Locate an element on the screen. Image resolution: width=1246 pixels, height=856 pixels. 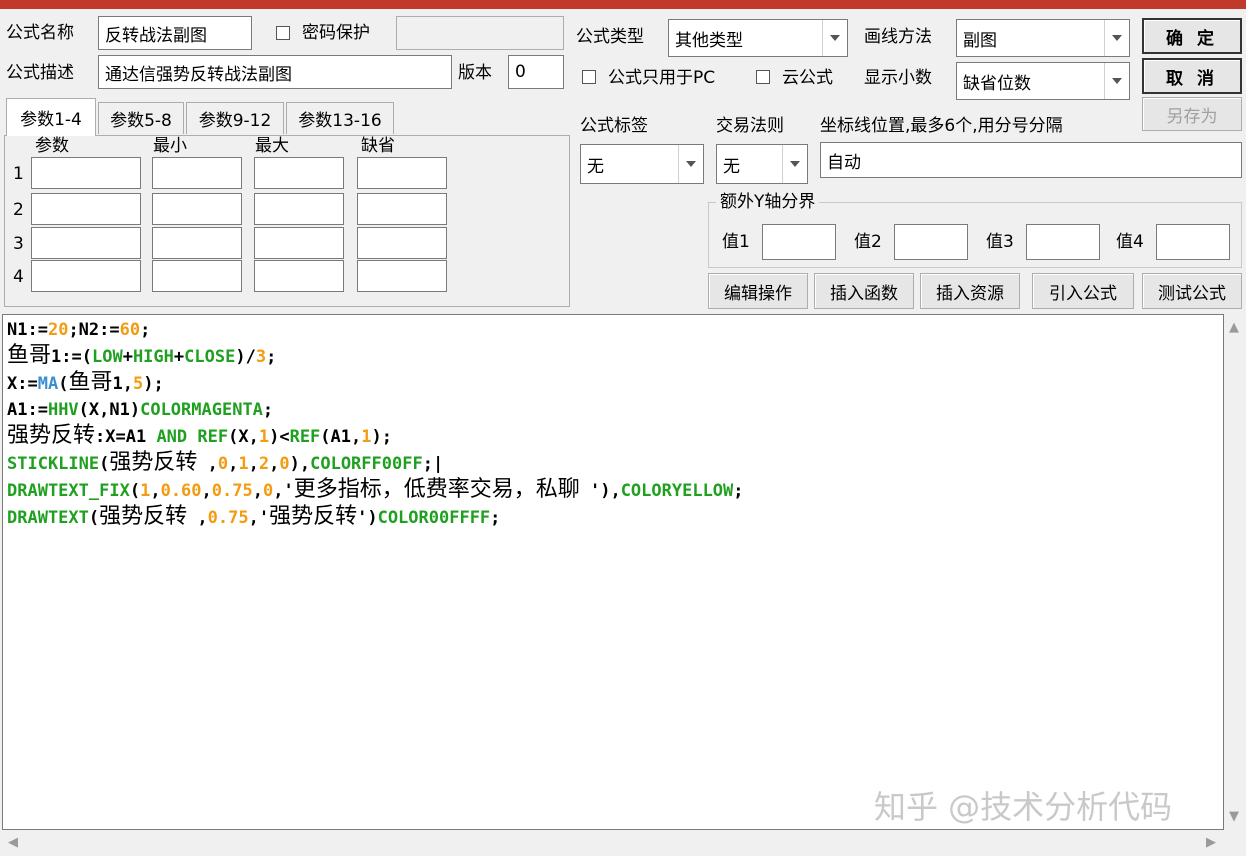
param-1-max is located at coordinates (299, 173).